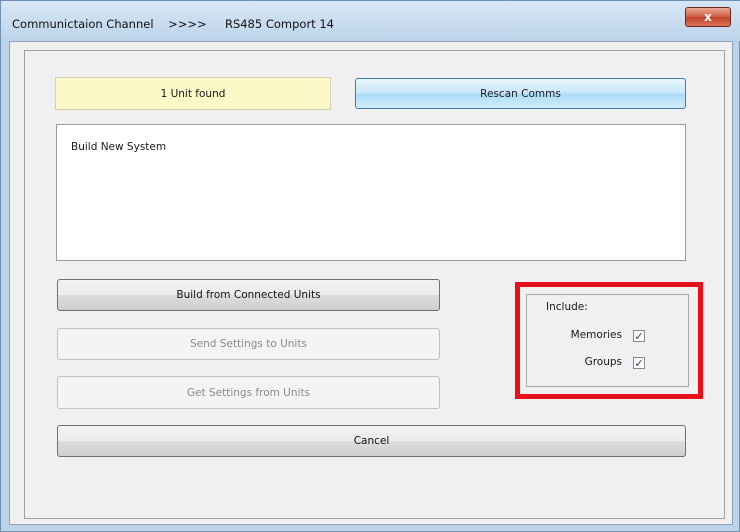  I want to click on get-settings-button: Get Settings from Units, so click(248, 392).